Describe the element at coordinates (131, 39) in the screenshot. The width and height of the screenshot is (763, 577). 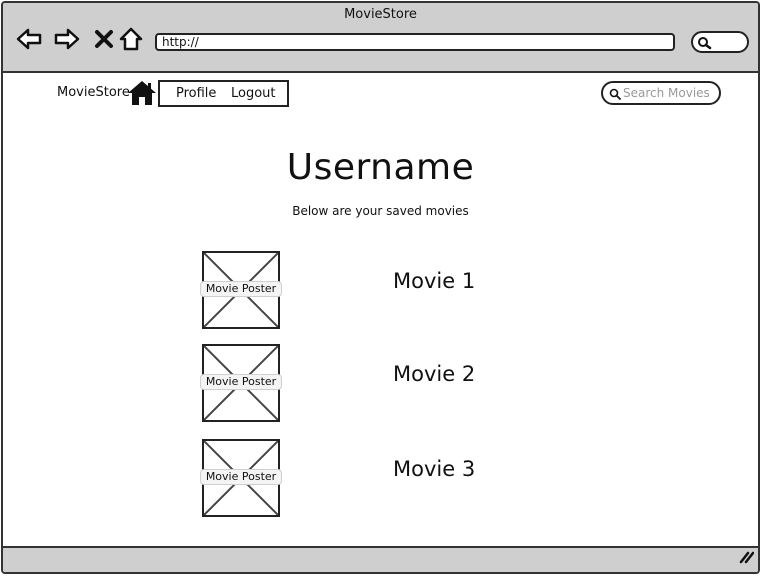
I see `home-outline-icon` at that location.